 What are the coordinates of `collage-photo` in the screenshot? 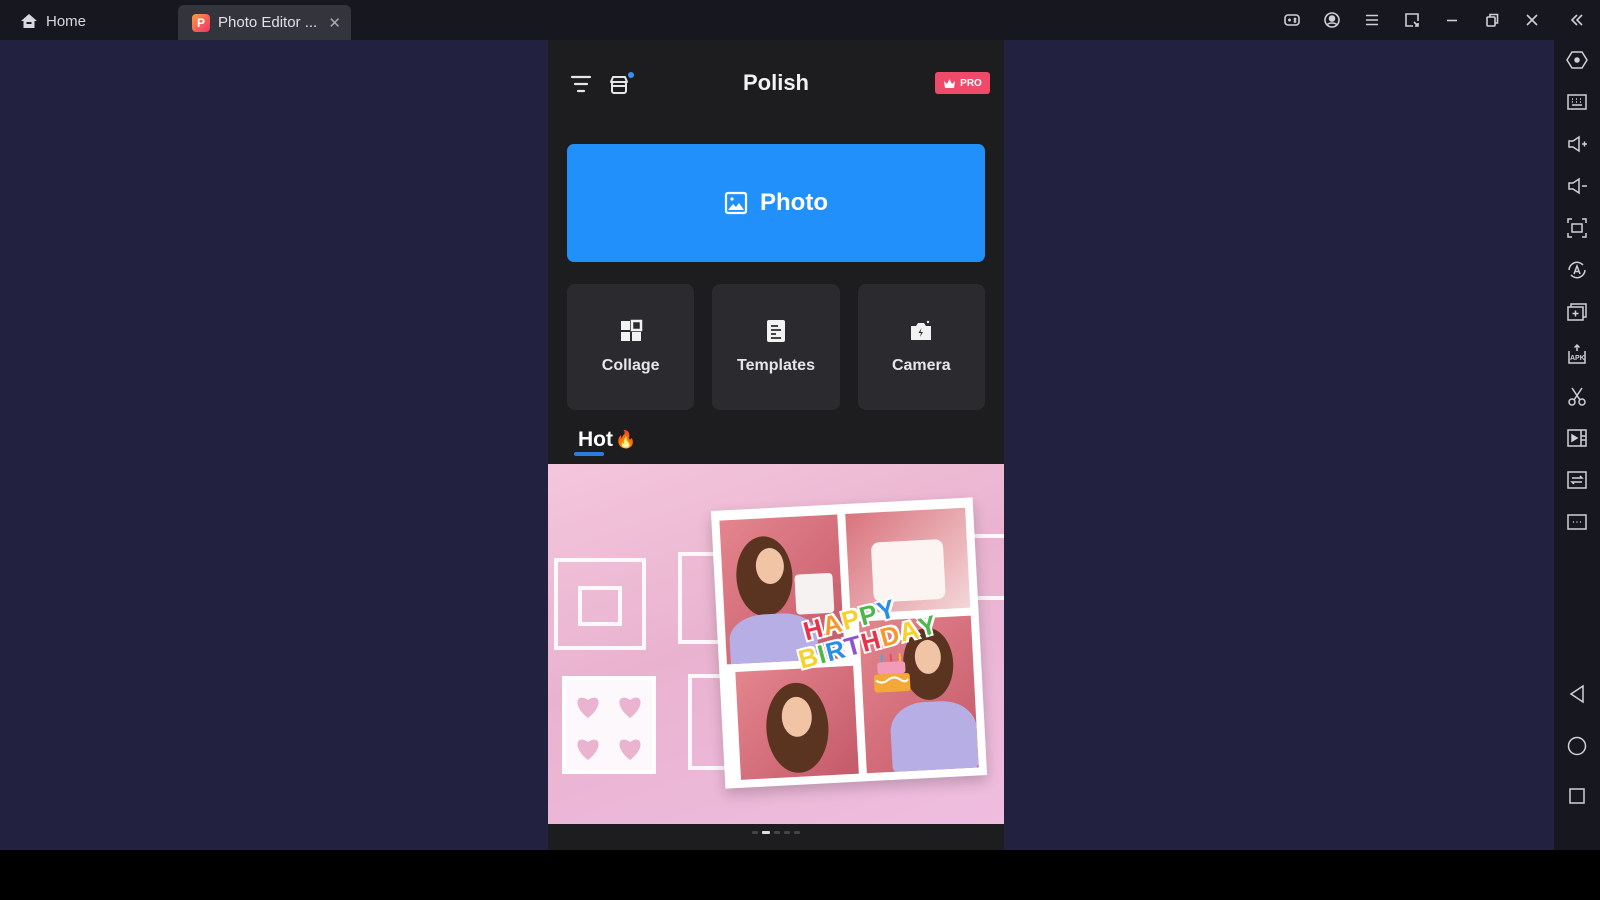 It's located at (797, 722).